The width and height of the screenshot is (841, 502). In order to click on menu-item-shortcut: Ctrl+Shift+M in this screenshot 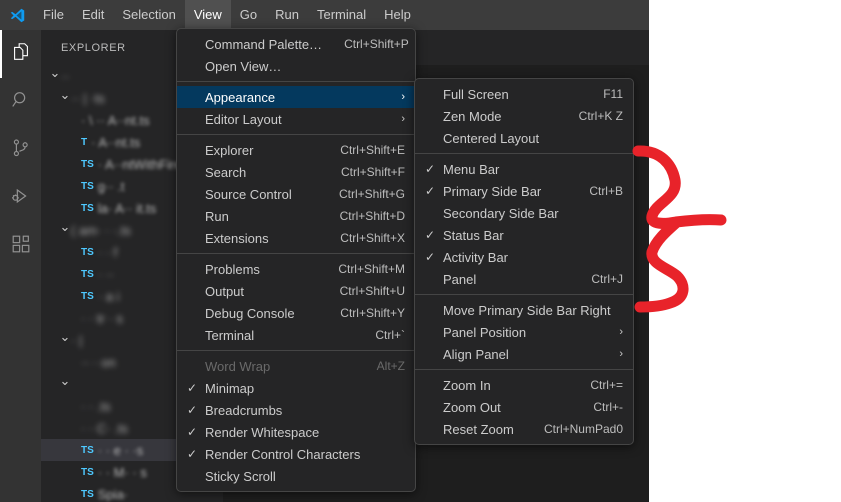, I will do `click(371, 269)`.